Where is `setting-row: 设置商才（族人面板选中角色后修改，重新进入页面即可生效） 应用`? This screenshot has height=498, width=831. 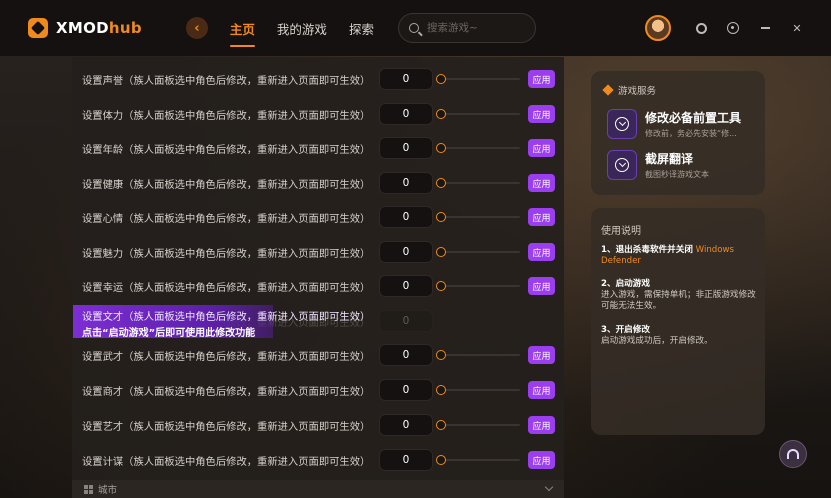
setting-row: 设置商才（族人面板选中角色后修改，重新进入页面即可生效） 应用 is located at coordinates (318, 390).